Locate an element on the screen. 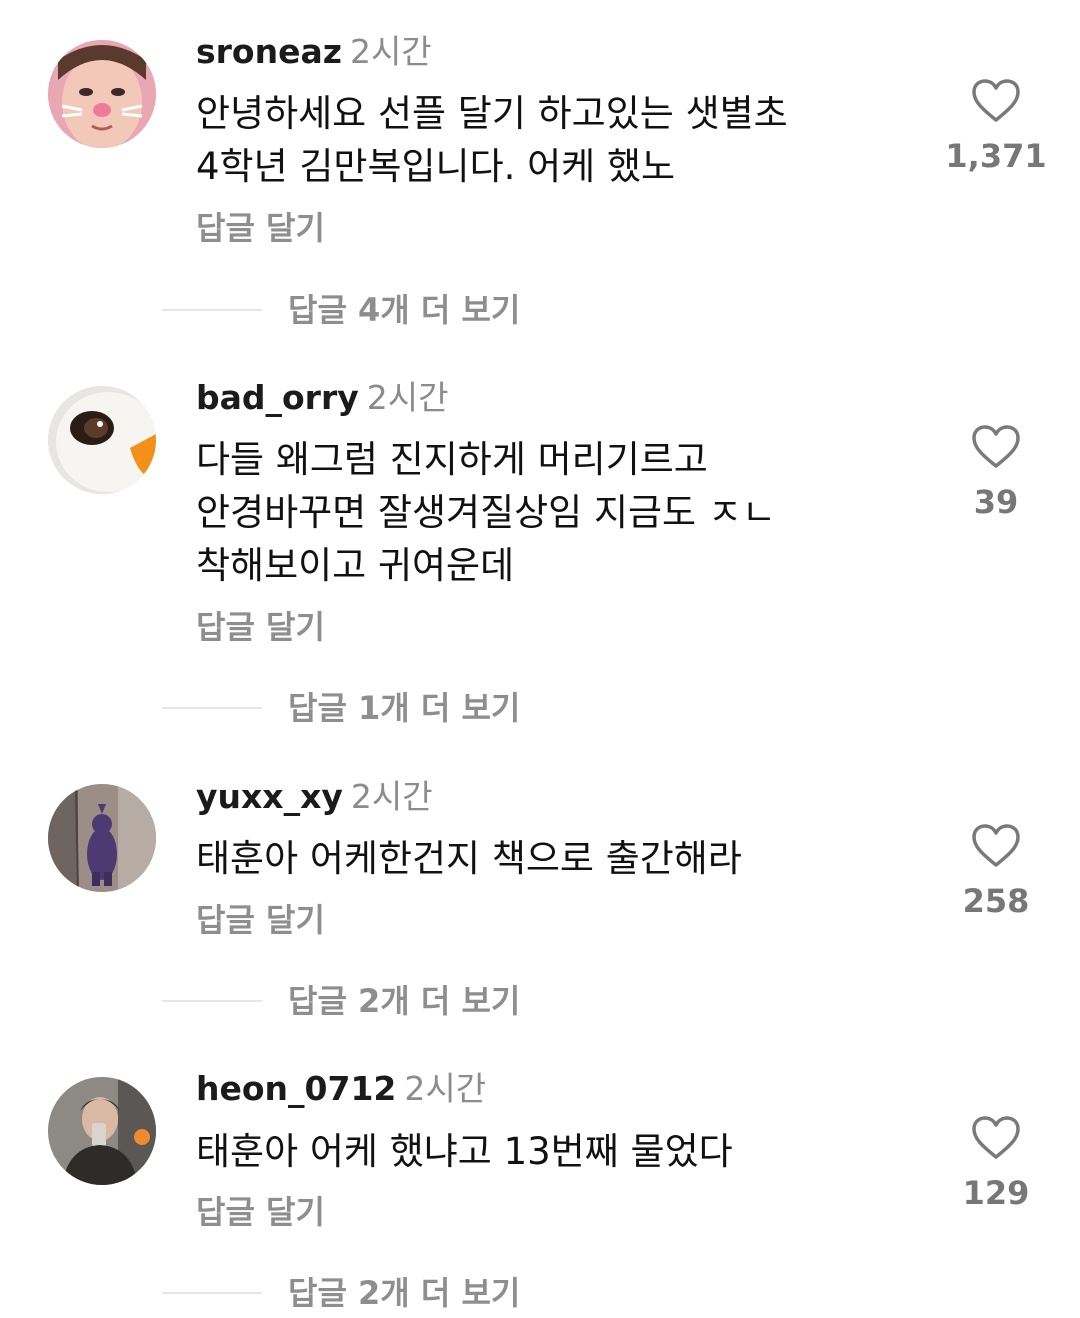  like-control: 129 is located at coordinates (996, 1164).